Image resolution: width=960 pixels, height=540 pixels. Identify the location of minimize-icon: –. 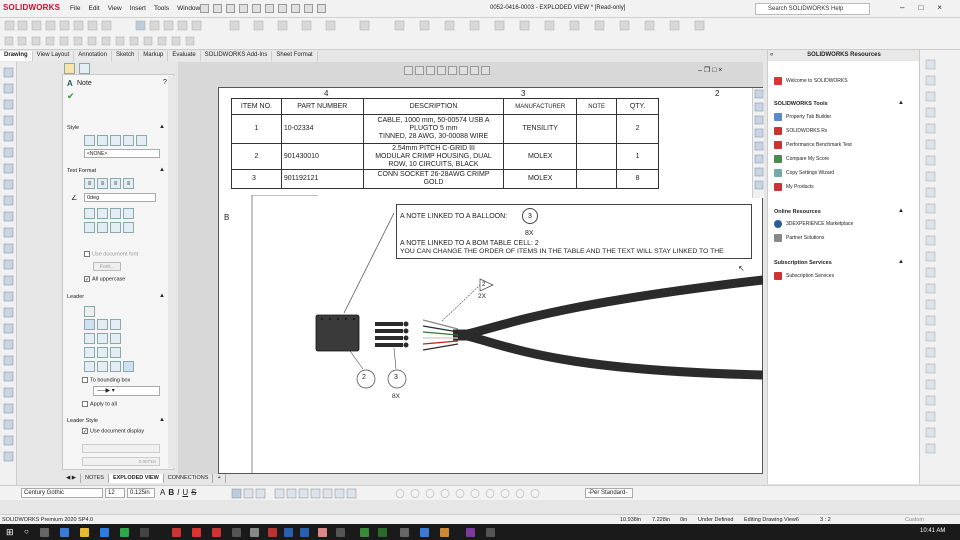
(902, 7).